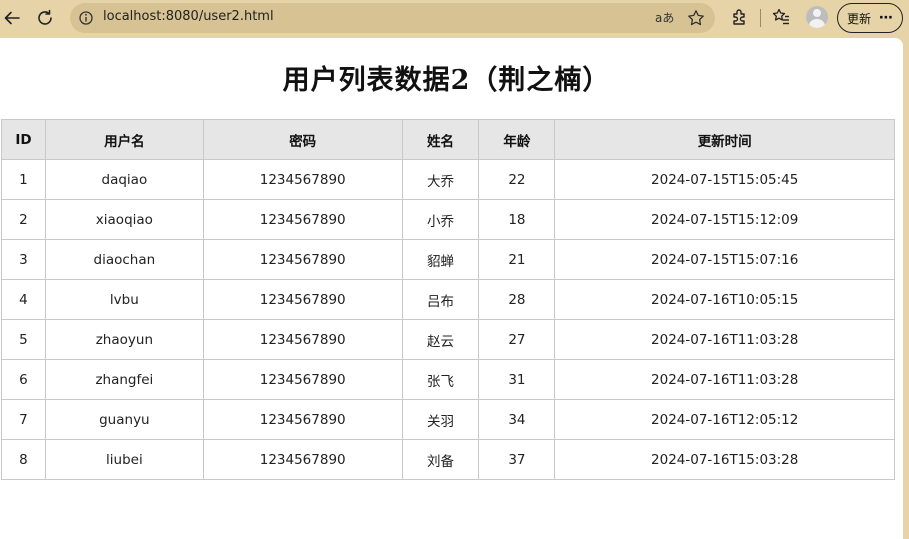  What do you see at coordinates (446, 80) in the screenshot?
I see `page-title: 用户列表数据2（荆之楠）` at bounding box center [446, 80].